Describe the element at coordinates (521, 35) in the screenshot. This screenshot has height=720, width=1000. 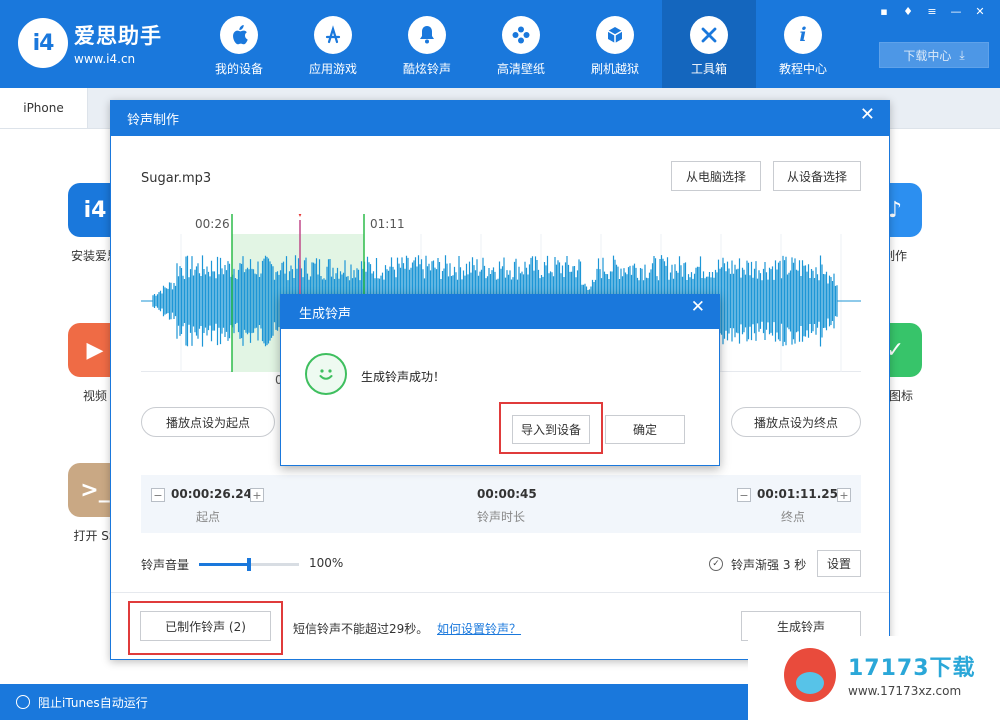
I see `flower-icon` at that location.